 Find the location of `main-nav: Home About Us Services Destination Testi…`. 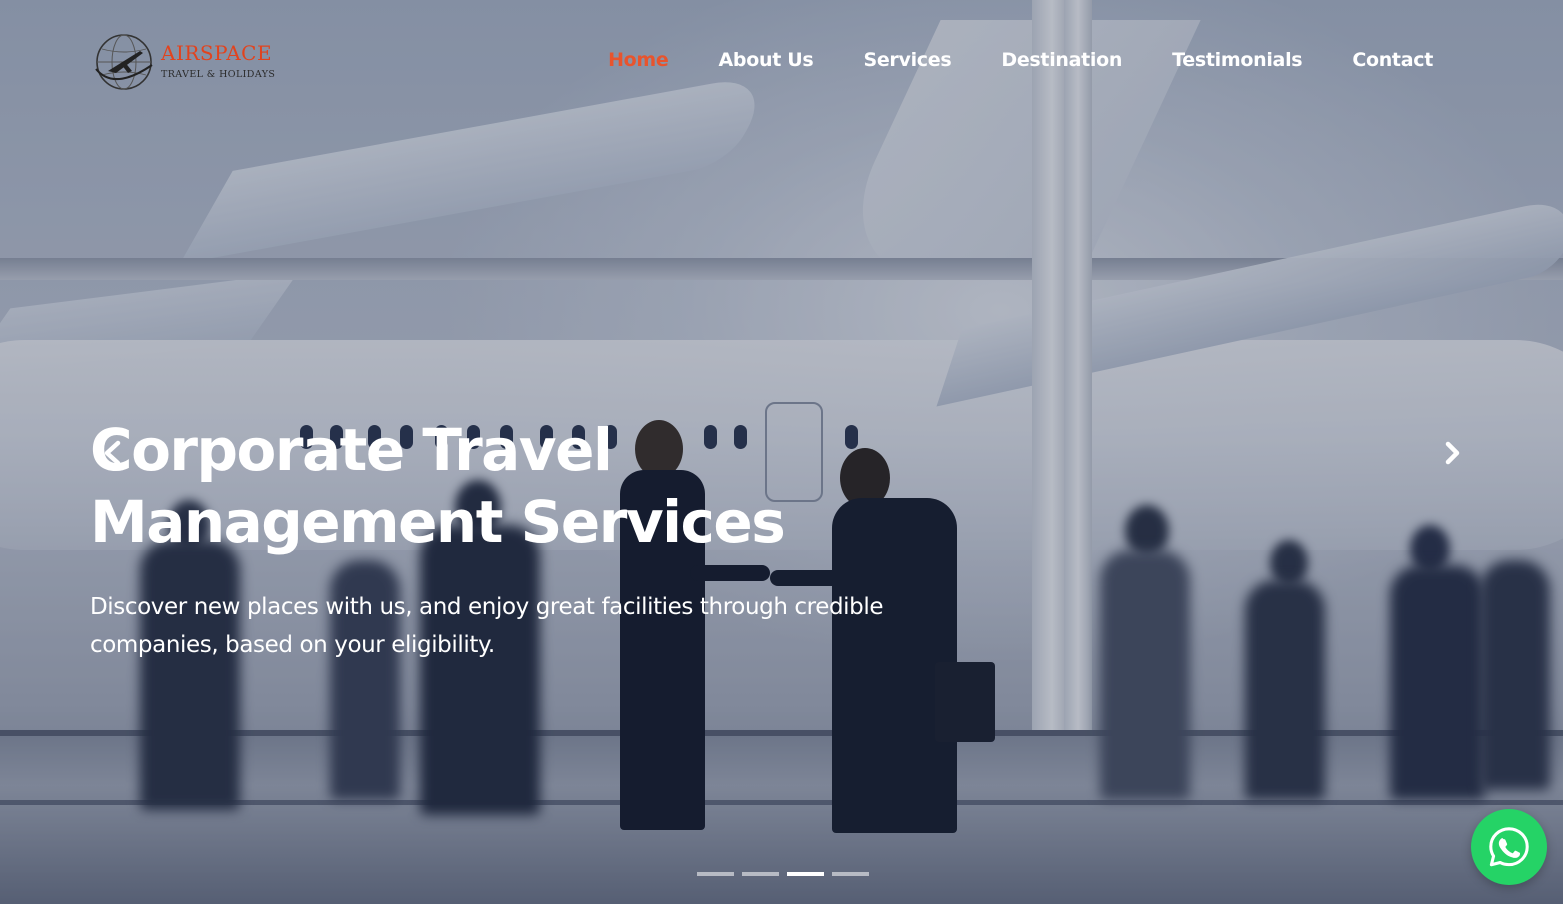

main-nav: Home About Us Services Destination Testi… is located at coordinates (1020, 60).